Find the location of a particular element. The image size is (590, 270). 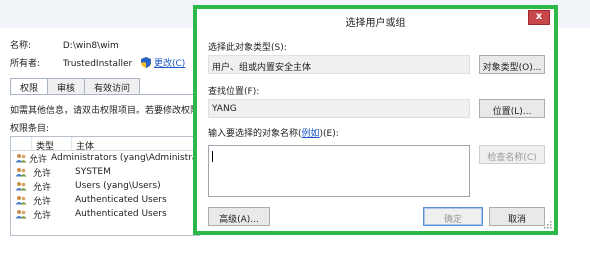

object-type-label: 选择此对象类型(S): is located at coordinates (247, 48).